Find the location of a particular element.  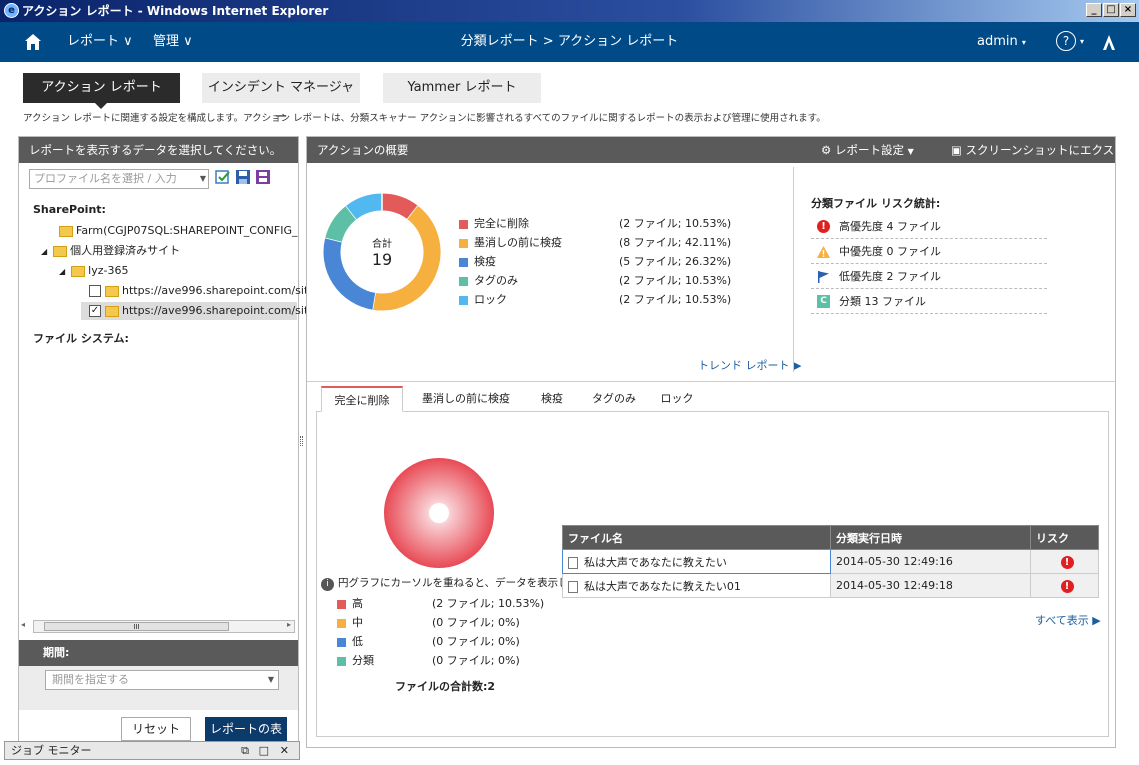

close-icon: ✕ is located at coordinates (284, 750).